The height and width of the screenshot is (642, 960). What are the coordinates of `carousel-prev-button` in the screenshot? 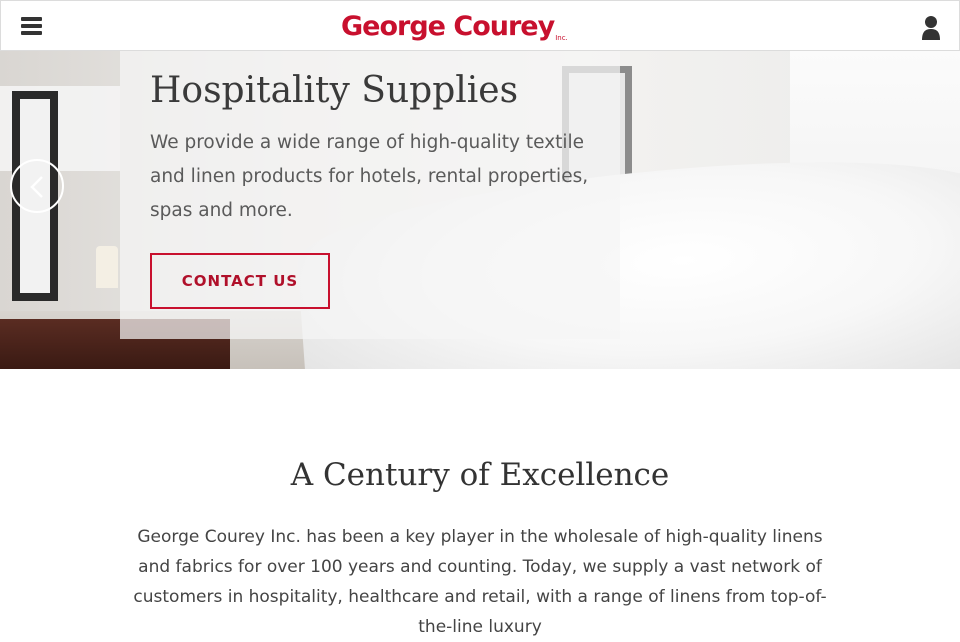 It's located at (37, 186).